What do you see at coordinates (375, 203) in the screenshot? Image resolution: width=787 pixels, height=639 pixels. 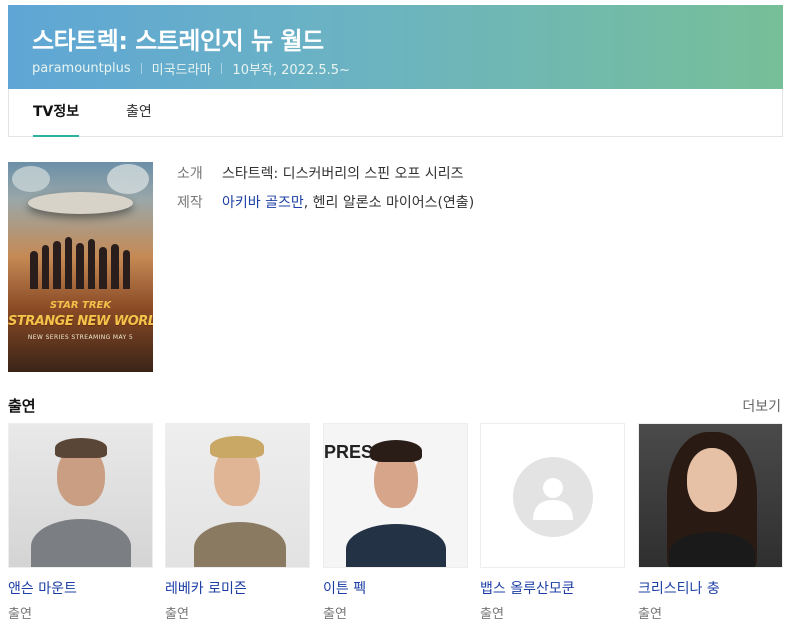 I see `director-name: 헨리 알론소 마이어스` at bounding box center [375, 203].